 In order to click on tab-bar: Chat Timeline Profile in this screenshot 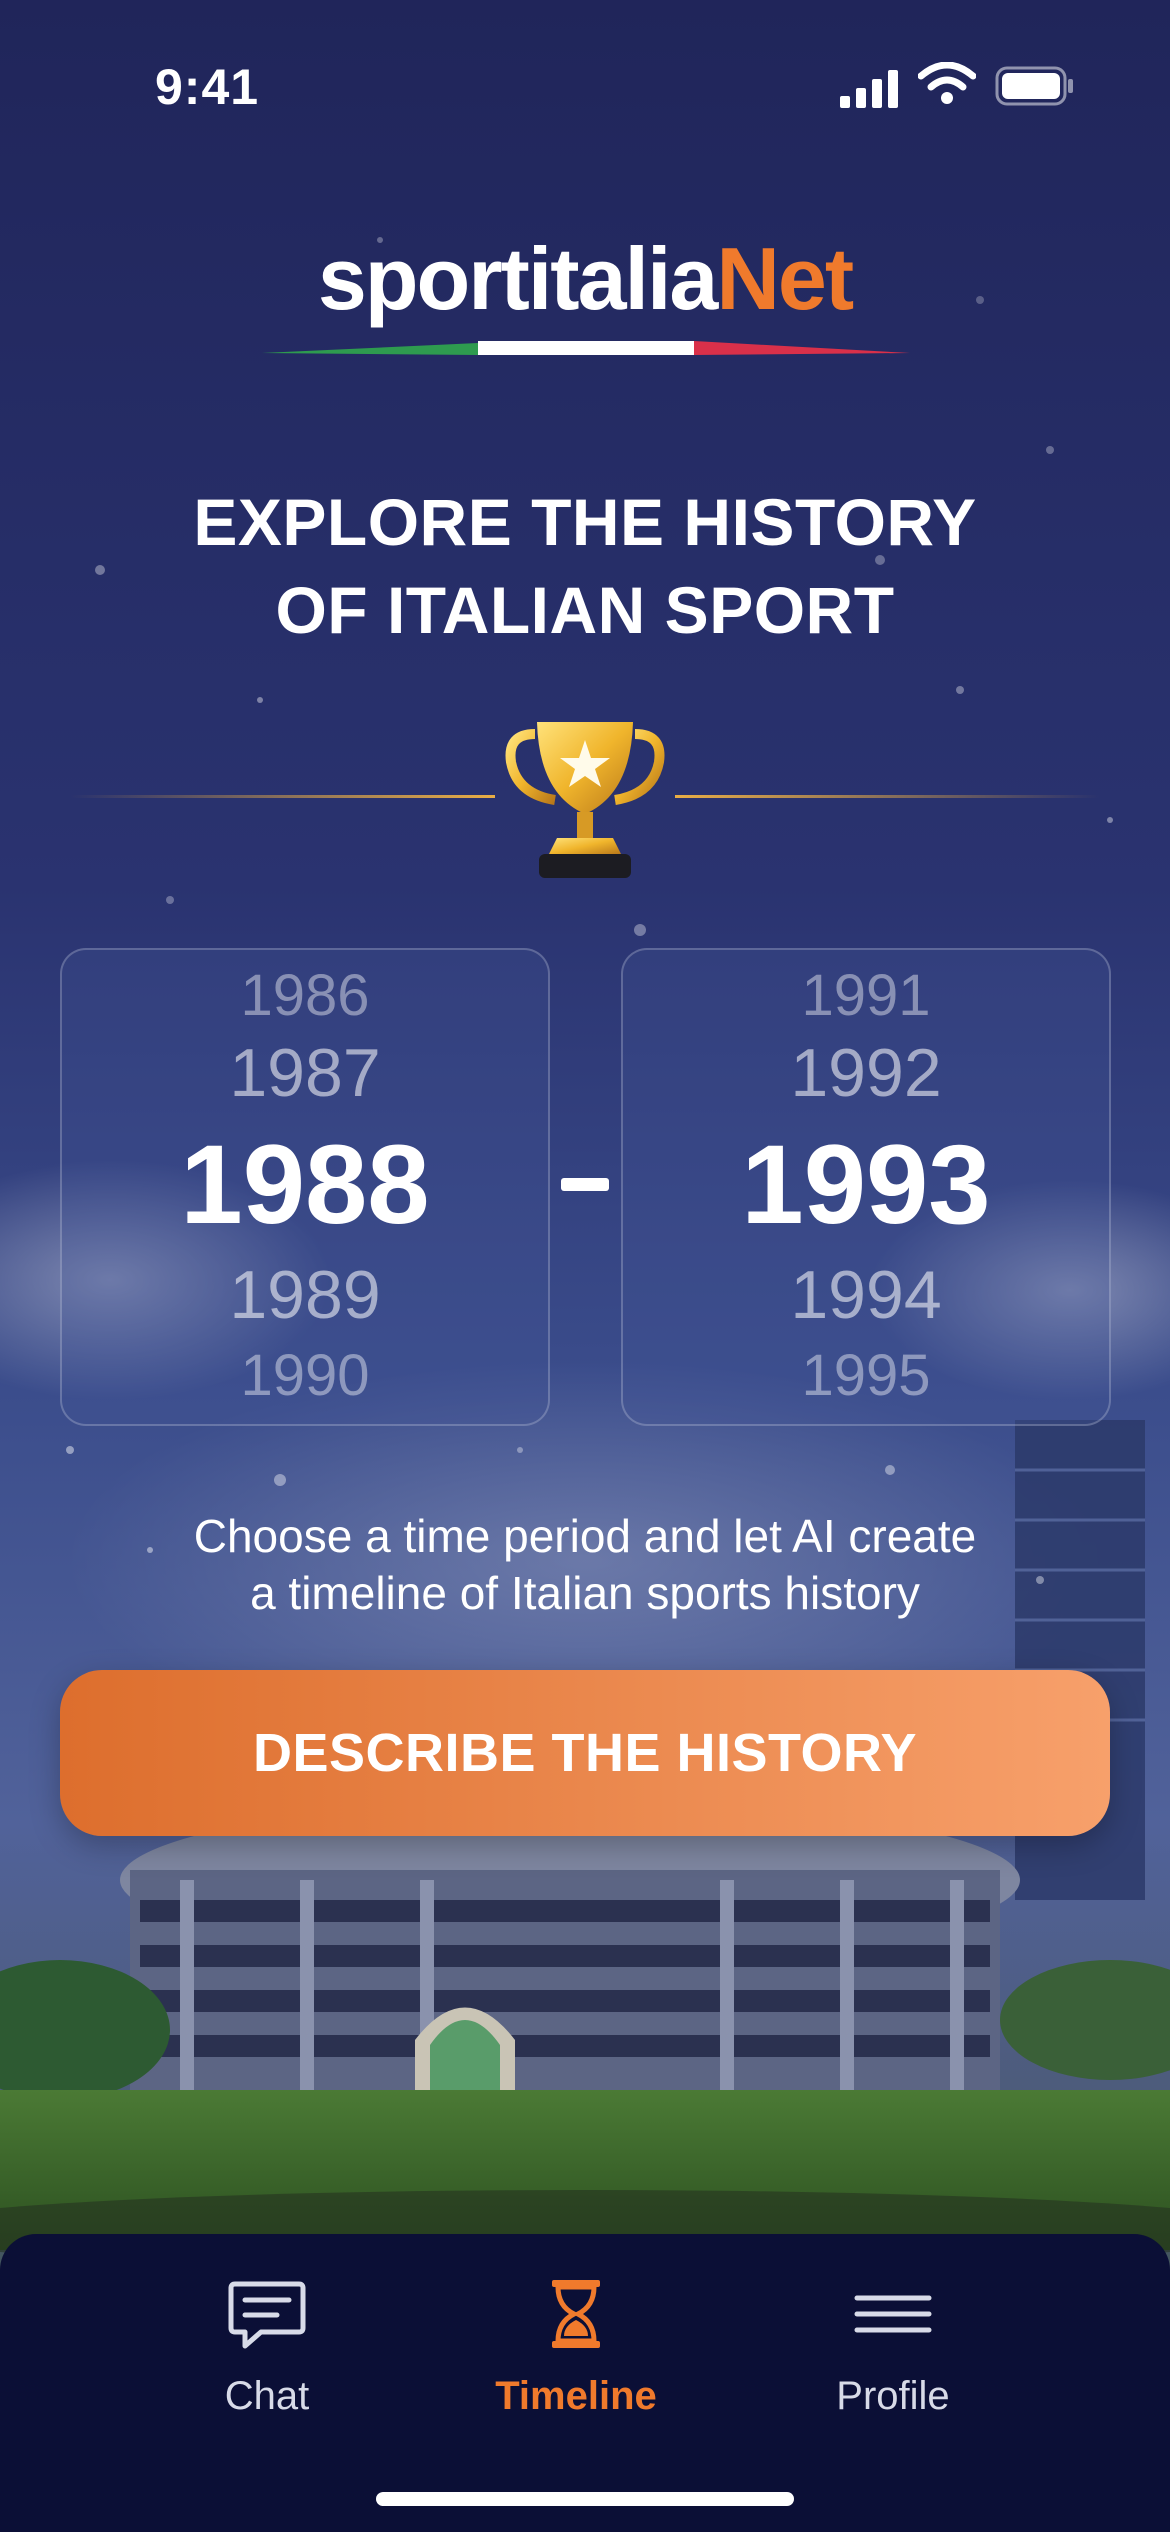, I will do `click(585, 2383)`.